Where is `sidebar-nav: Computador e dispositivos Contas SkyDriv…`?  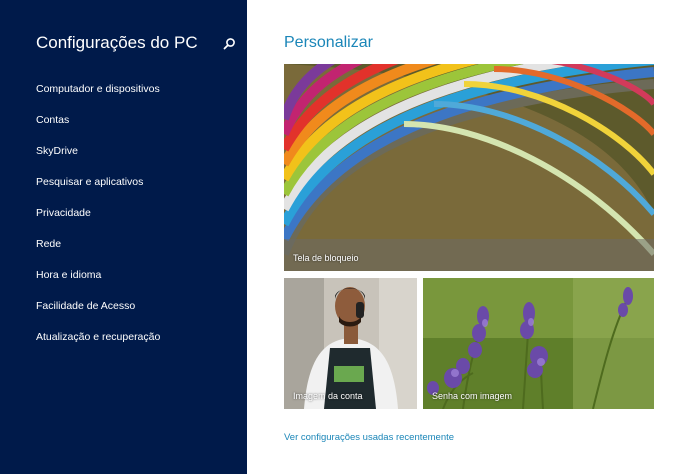
sidebar-nav: Computador e dispositivos Contas SkyDriv… is located at coordinates (98, 220).